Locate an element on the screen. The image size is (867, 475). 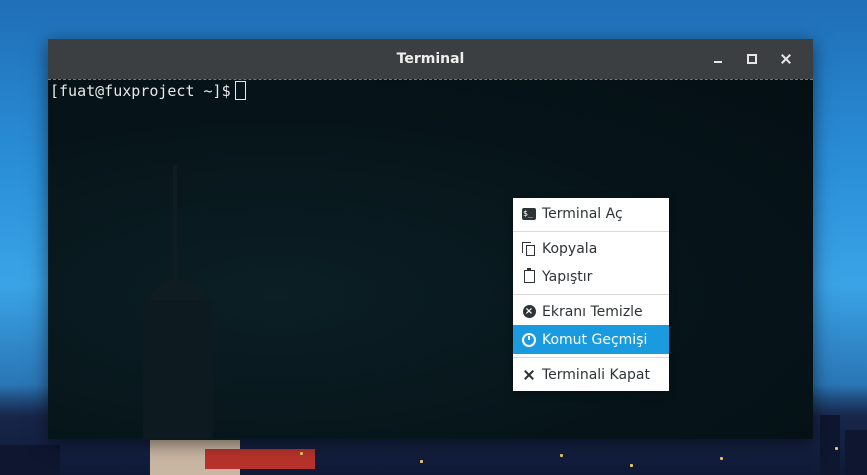
terminal-icon: $_ is located at coordinates (529, 213).